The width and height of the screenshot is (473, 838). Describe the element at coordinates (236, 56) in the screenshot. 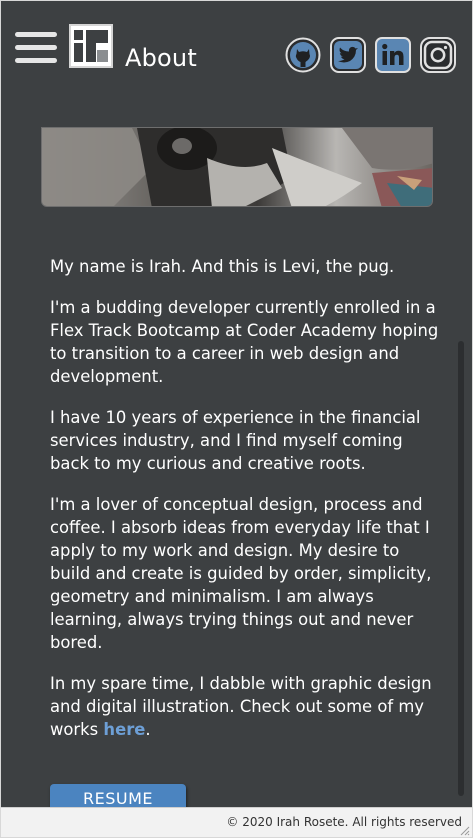

I see `header: About` at that location.